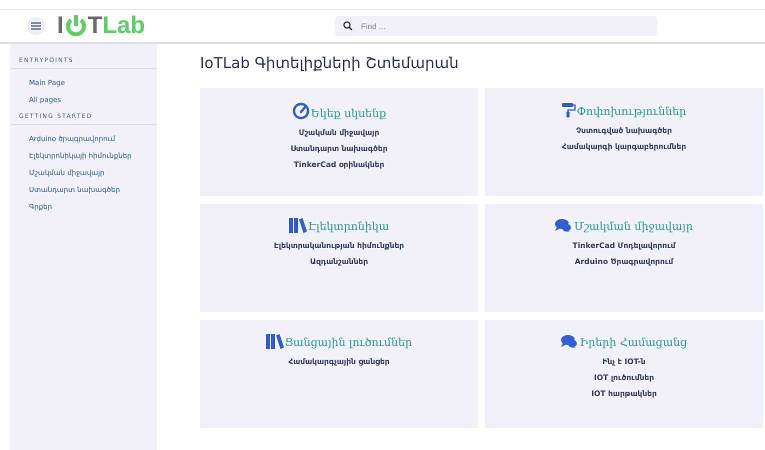 This screenshot has width=765, height=450. Describe the element at coordinates (569, 110) in the screenshot. I see `paint-roller-icon` at that location.